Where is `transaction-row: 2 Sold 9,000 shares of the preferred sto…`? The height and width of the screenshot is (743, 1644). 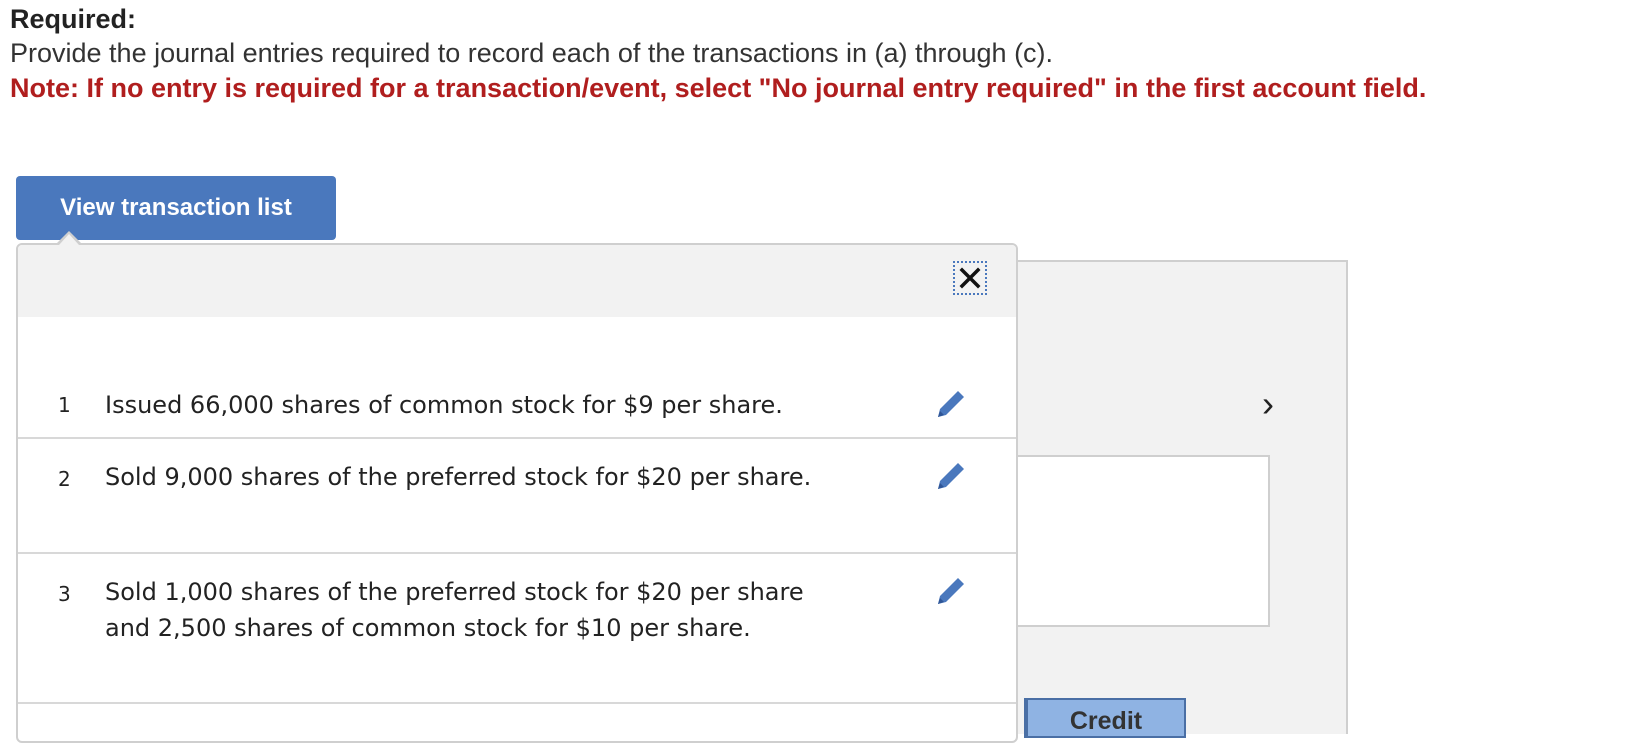 transaction-row: 2 Sold 9,000 shares of the preferred sto… is located at coordinates (517, 494).